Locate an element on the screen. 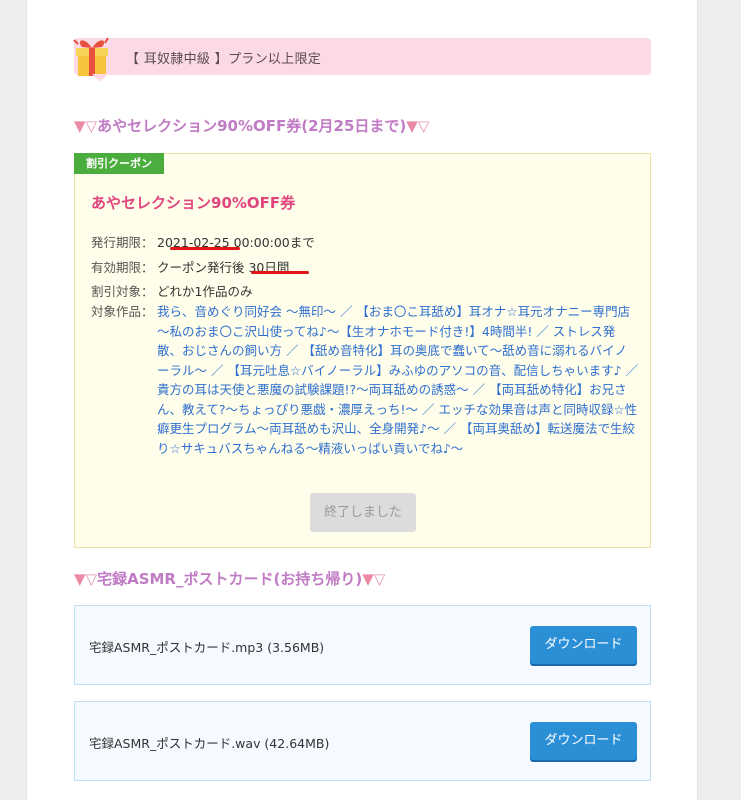 The image size is (741, 800). issue-period-label: 発行期限： is located at coordinates (122, 242).